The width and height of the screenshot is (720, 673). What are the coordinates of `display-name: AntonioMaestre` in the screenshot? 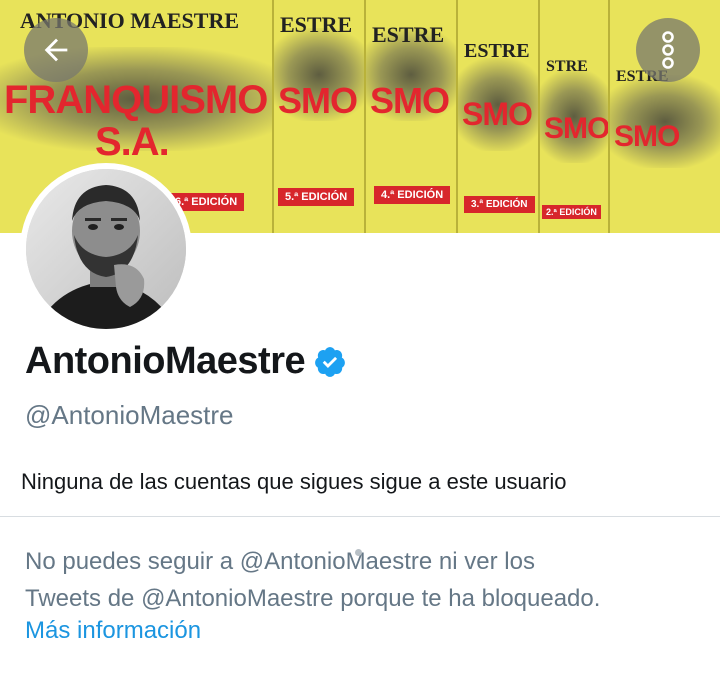 It's located at (165, 361).